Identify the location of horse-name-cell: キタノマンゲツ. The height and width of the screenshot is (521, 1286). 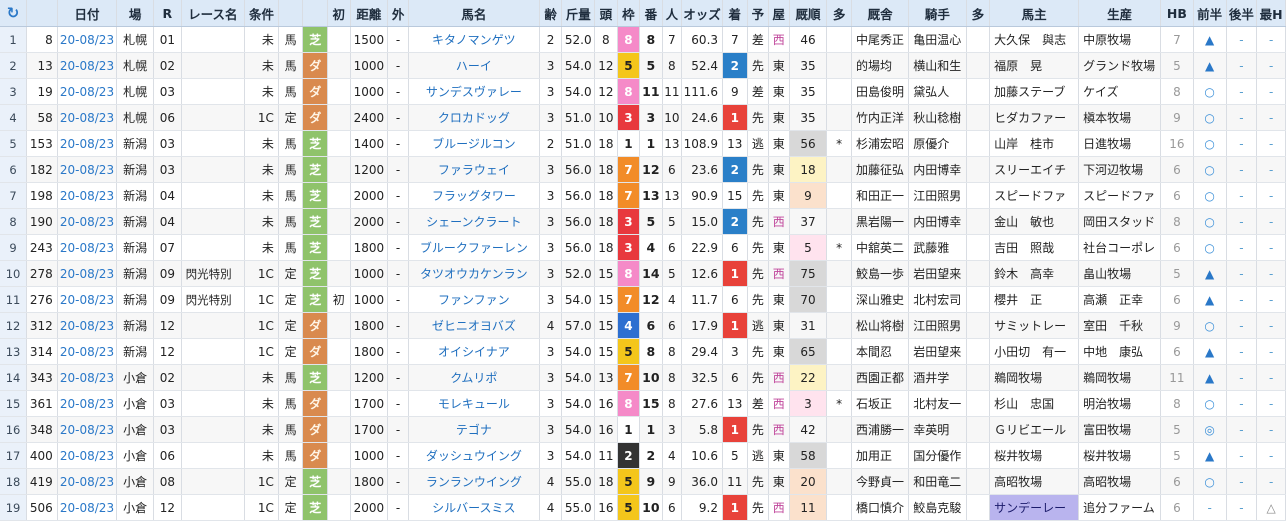
(474, 39).